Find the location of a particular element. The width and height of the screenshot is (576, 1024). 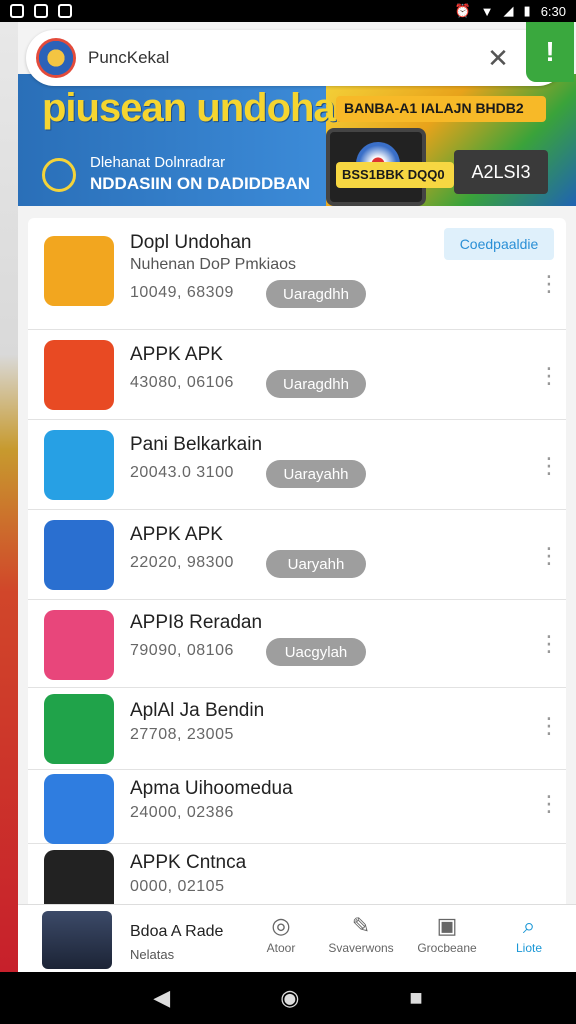

app-meta: 79090, 08106 is located at coordinates (182, 650).